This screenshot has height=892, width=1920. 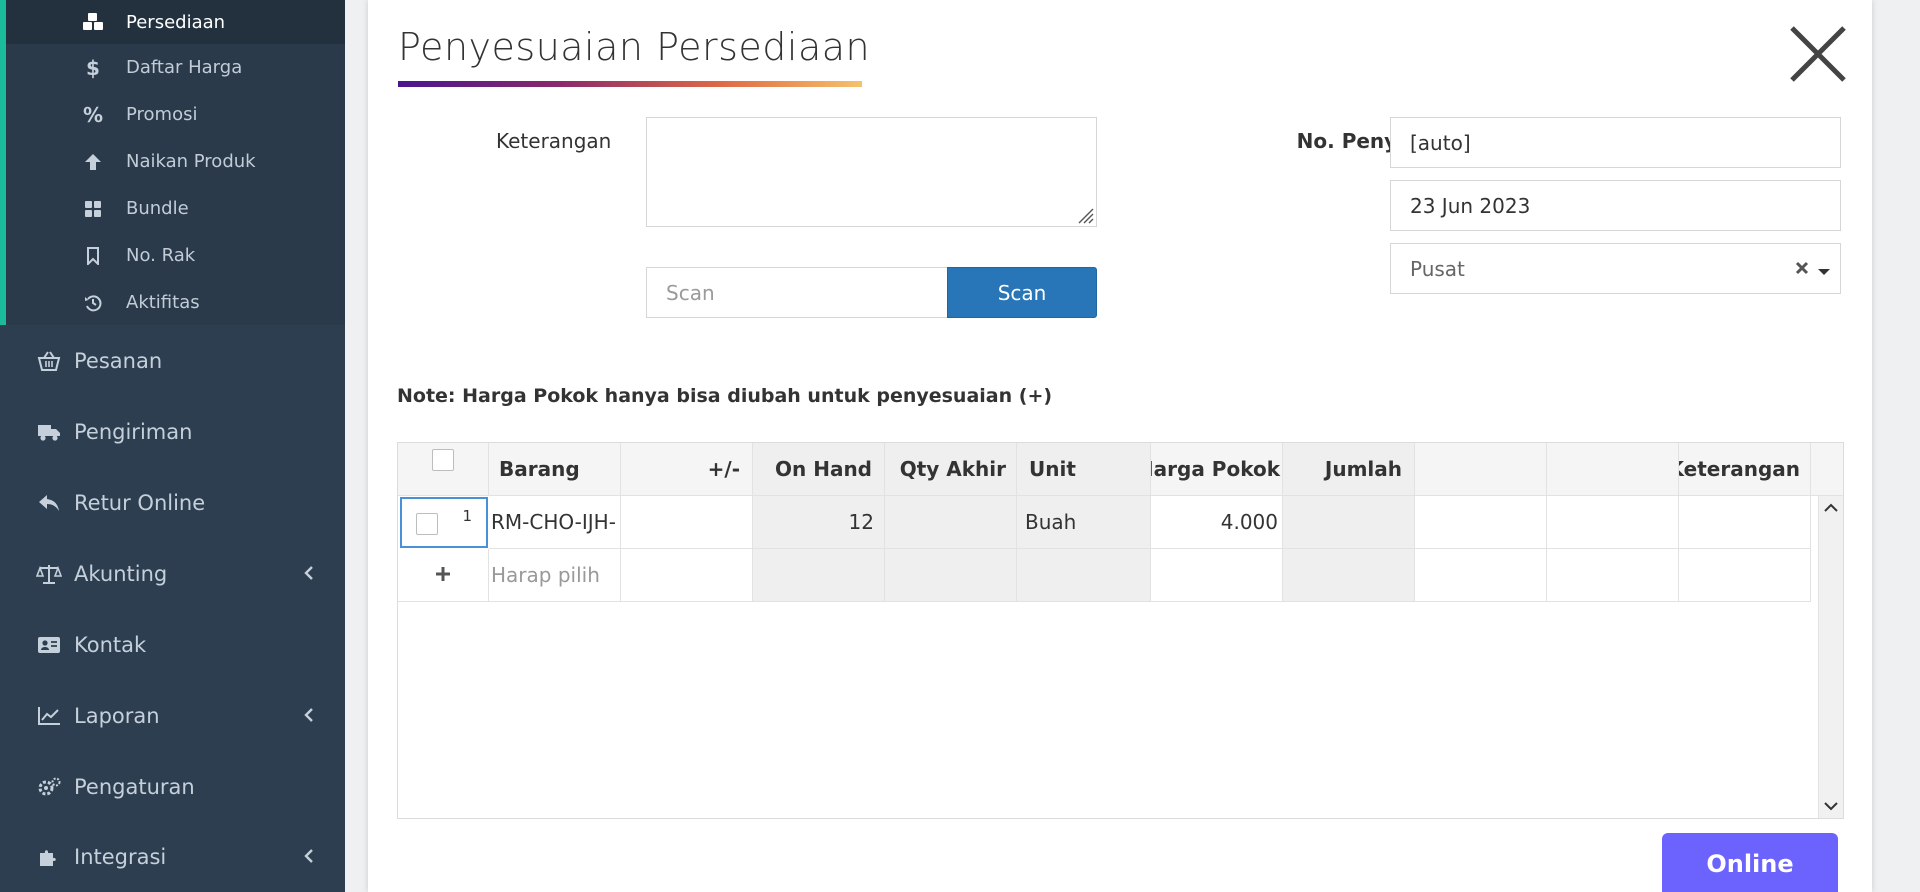 What do you see at coordinates (1615, 205) in the screenshot?
I see `tanggal-field: 23 Jun 2023` at bounding box center [1615, 205].